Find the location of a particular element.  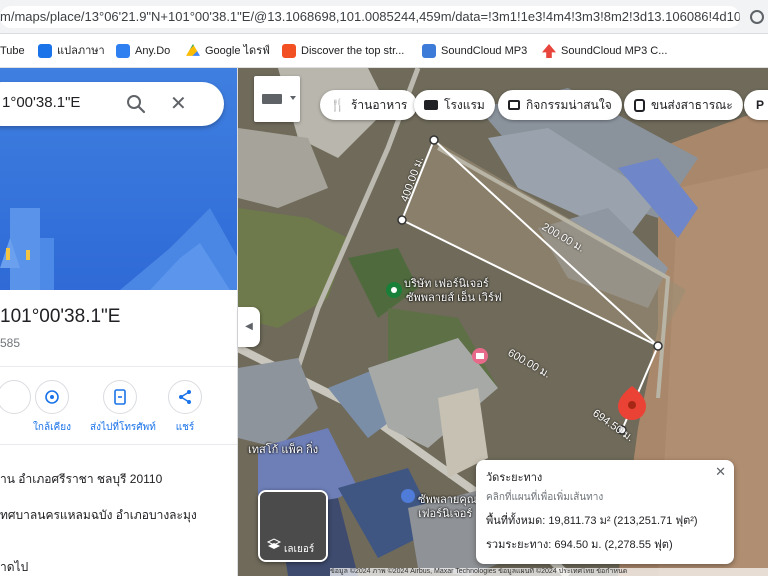

collapse-panel-button: ◀ is located at coordinates (249, 327).